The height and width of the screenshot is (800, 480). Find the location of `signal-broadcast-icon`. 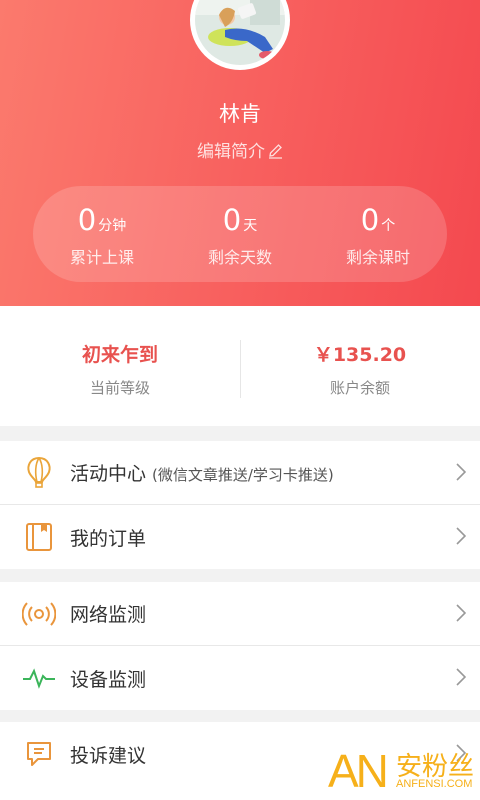

signal-broadcast-icon is located at coordinates (39, 614).